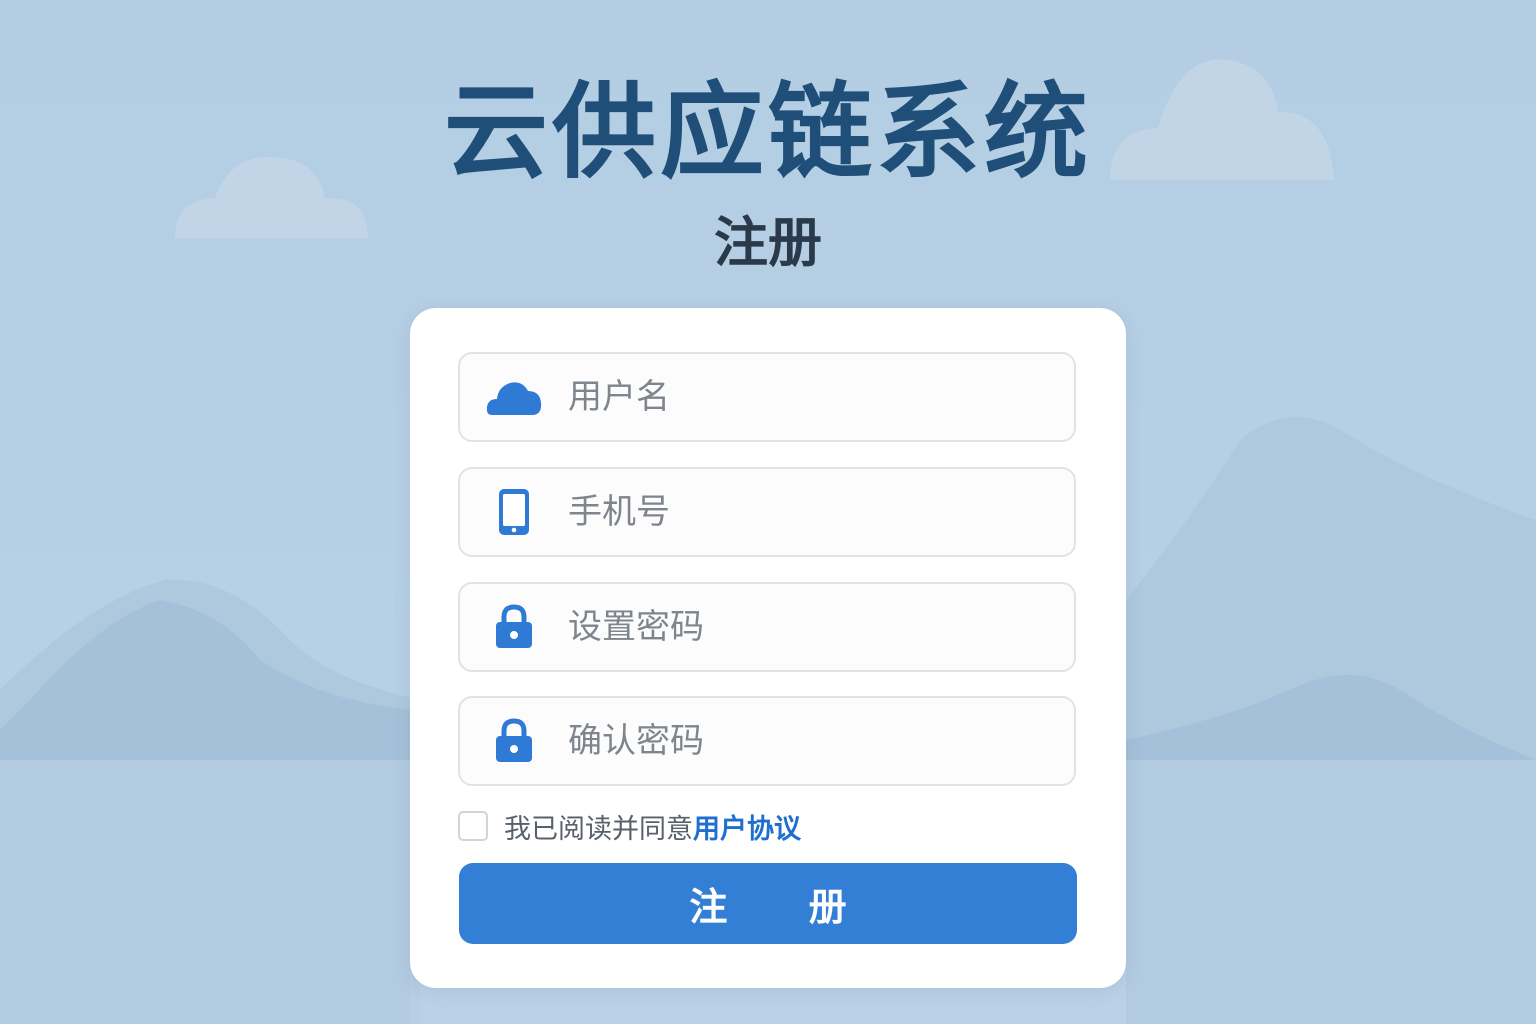 The image size is (1536, 1024). Describe the element at coordinates (768, 903) in the screenshot. I see `register-button: 注 册` at that location.